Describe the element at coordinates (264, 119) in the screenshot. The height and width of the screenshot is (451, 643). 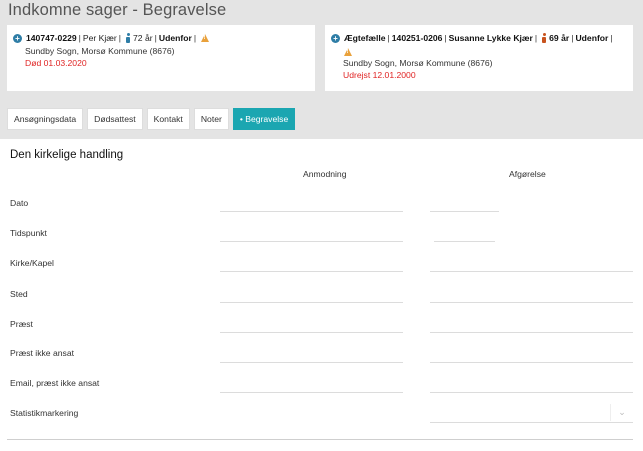
I see `tab-begravelse: Begravelse` at that location.